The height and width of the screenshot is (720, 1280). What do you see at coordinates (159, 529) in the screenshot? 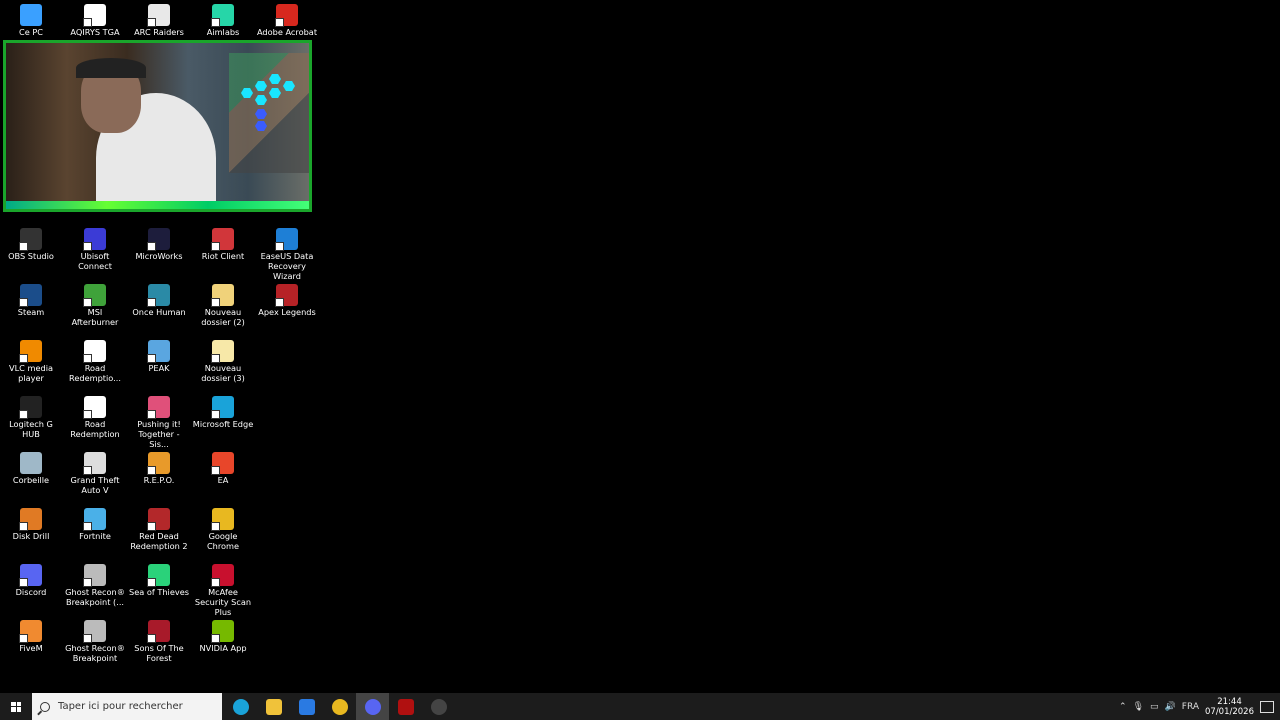
I see `desktop-icon: Red Dead Redemption 2` at bounding box center [159, 529].